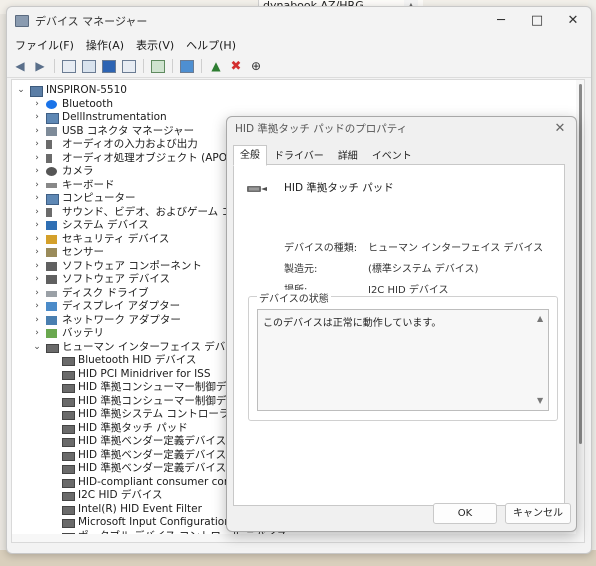  What do you see at coordinates (540, 400) in the screenshot?
I see `scroll-down-icon: ▼` at bounding box center [540, 400].